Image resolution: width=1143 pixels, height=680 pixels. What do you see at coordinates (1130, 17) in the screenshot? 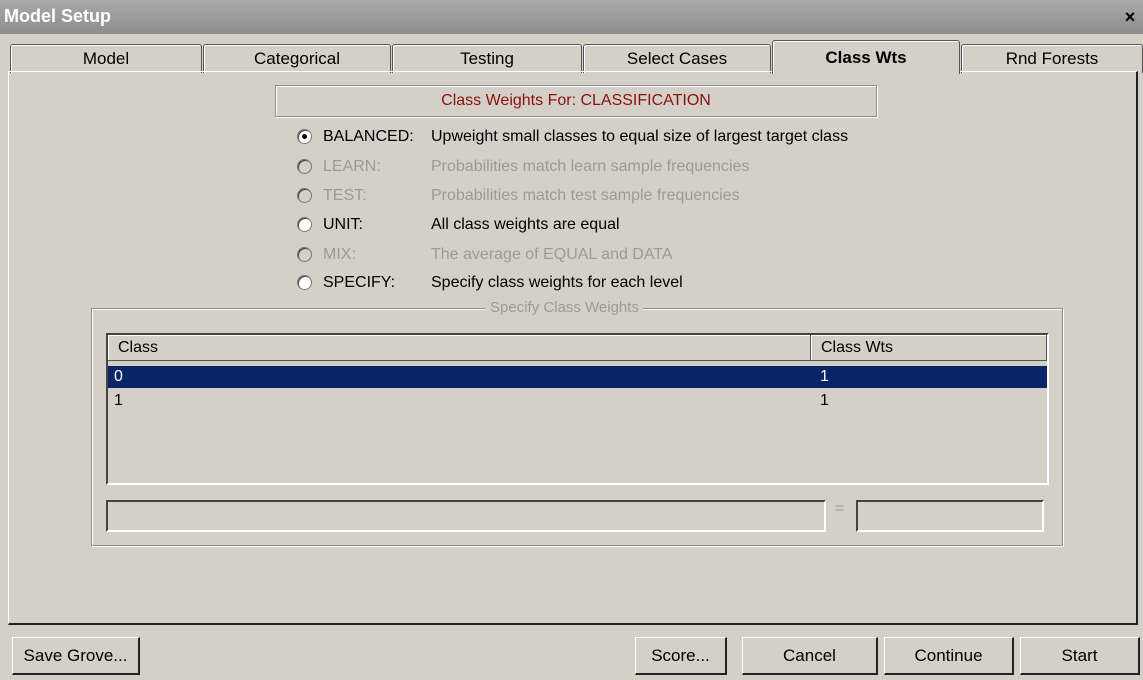
I see `close-icon: ×` at bounding box center [1130, 17].